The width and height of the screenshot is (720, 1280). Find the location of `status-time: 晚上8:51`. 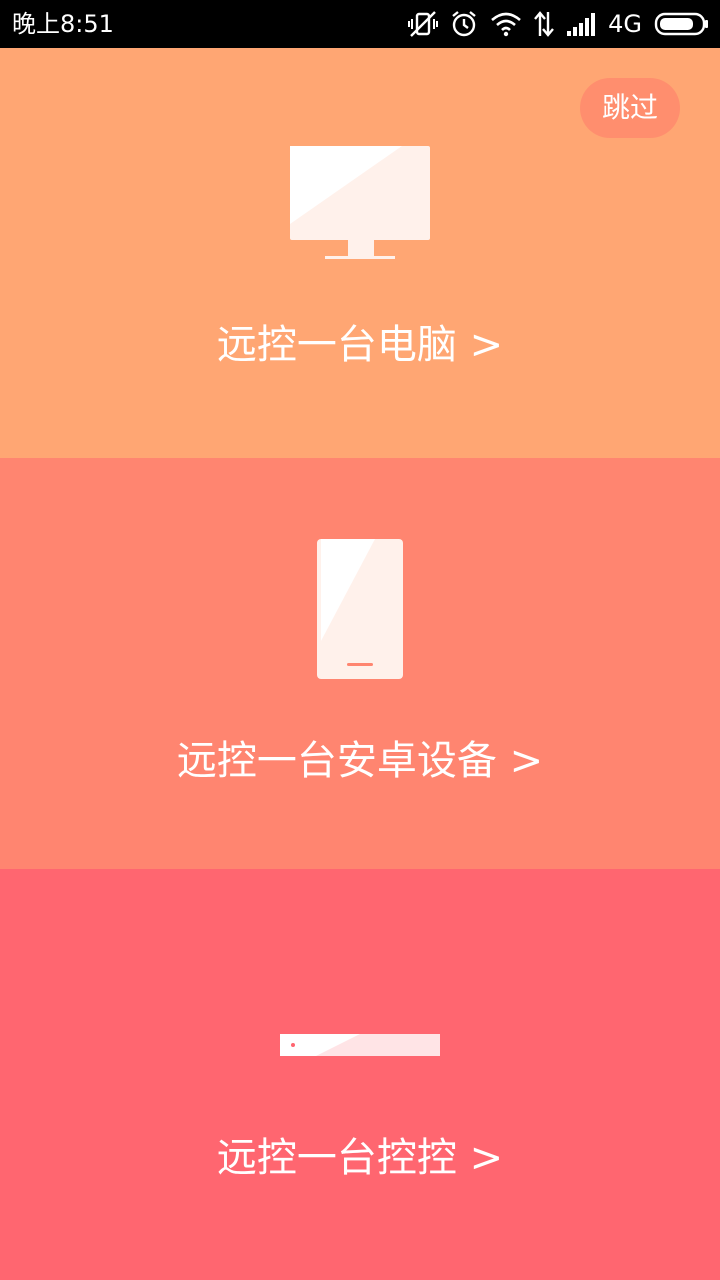

status-time: 晚上8:51 is located at coordinates (63, 24).